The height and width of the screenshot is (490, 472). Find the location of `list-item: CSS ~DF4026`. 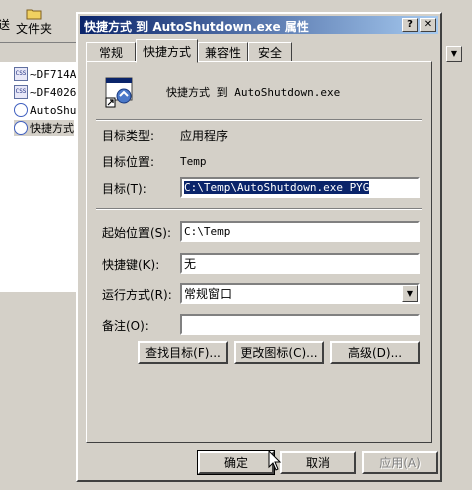

list-item: CSS ~DF4026 is located at coordinates (45, 92).